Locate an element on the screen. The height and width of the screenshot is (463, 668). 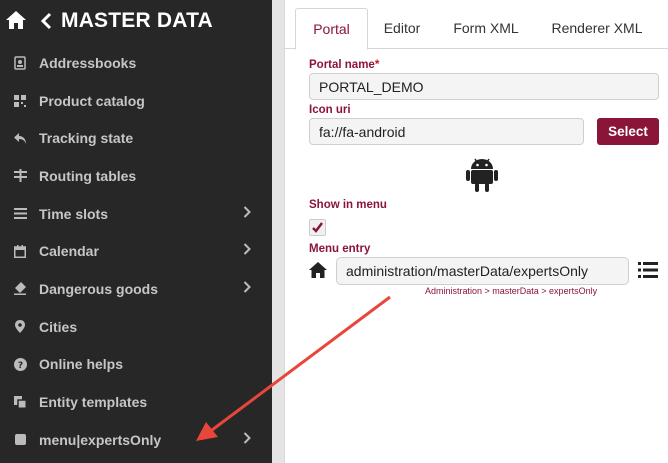
select-button: Select is located at coordinates (628, 131).